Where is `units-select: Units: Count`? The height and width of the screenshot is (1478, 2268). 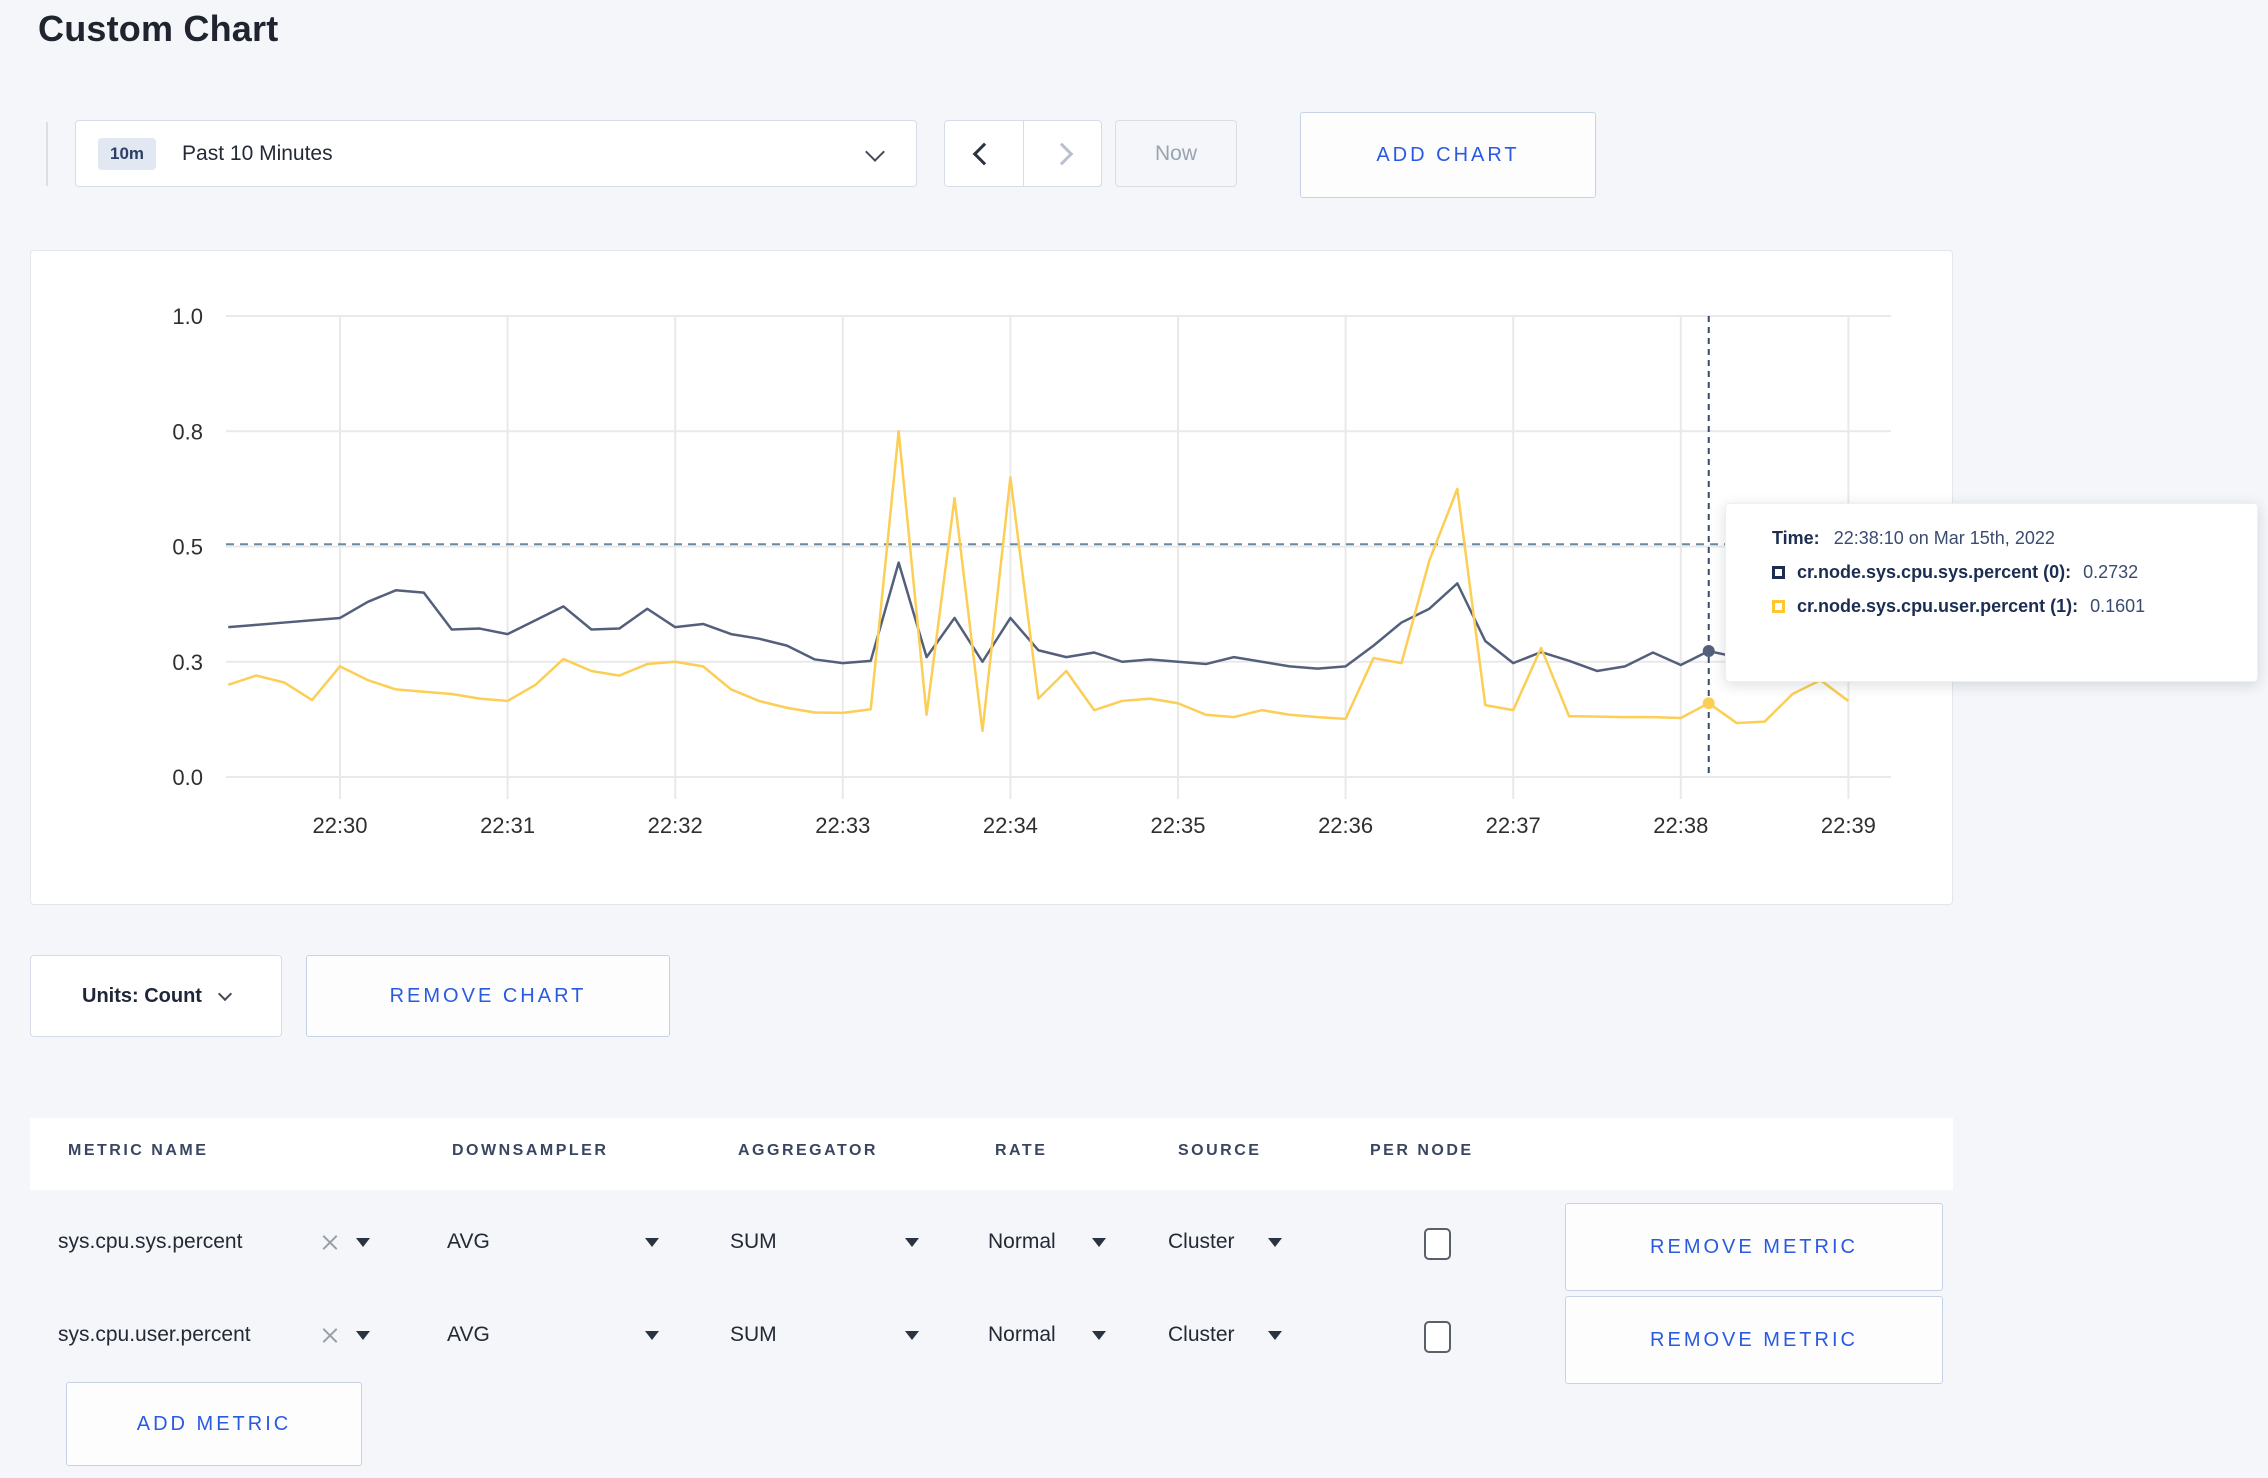
units-select: Units: Count is located at coordinates (156, 996).